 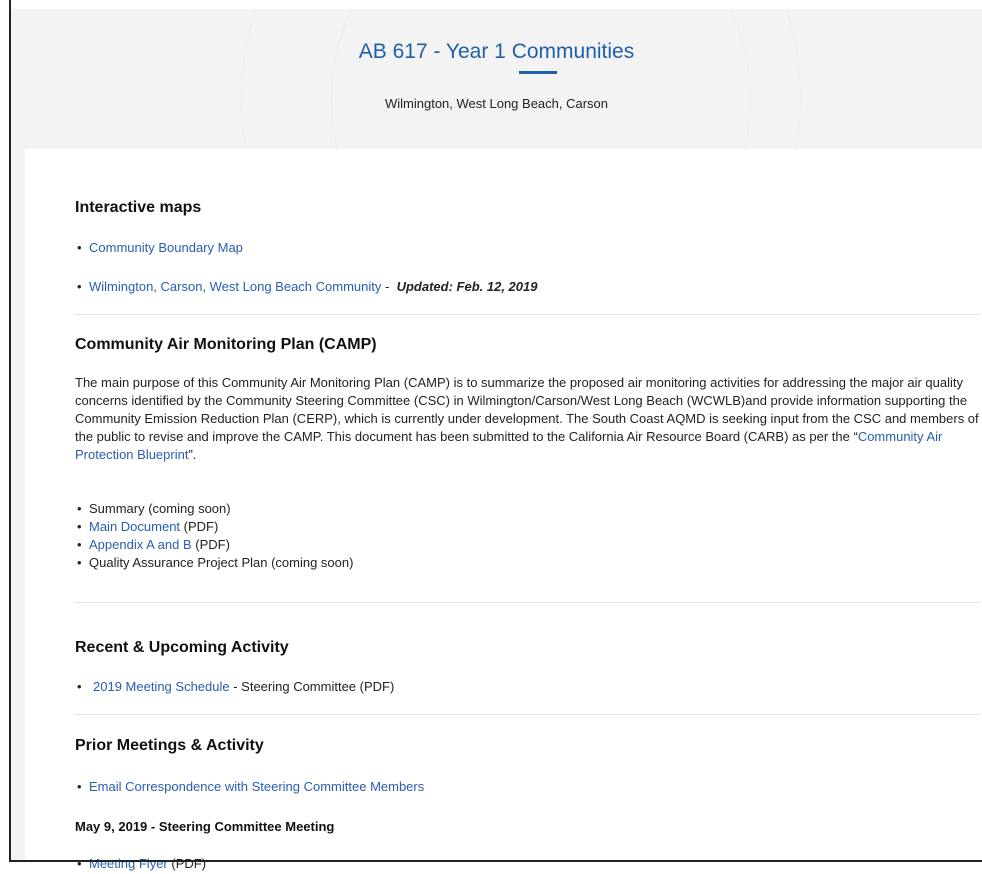 What do you see at coordinates (467, 286) in the screenshot?
I see `updated-note: Updated: Feb. 12, 2019` at bounding box center [467, 286].